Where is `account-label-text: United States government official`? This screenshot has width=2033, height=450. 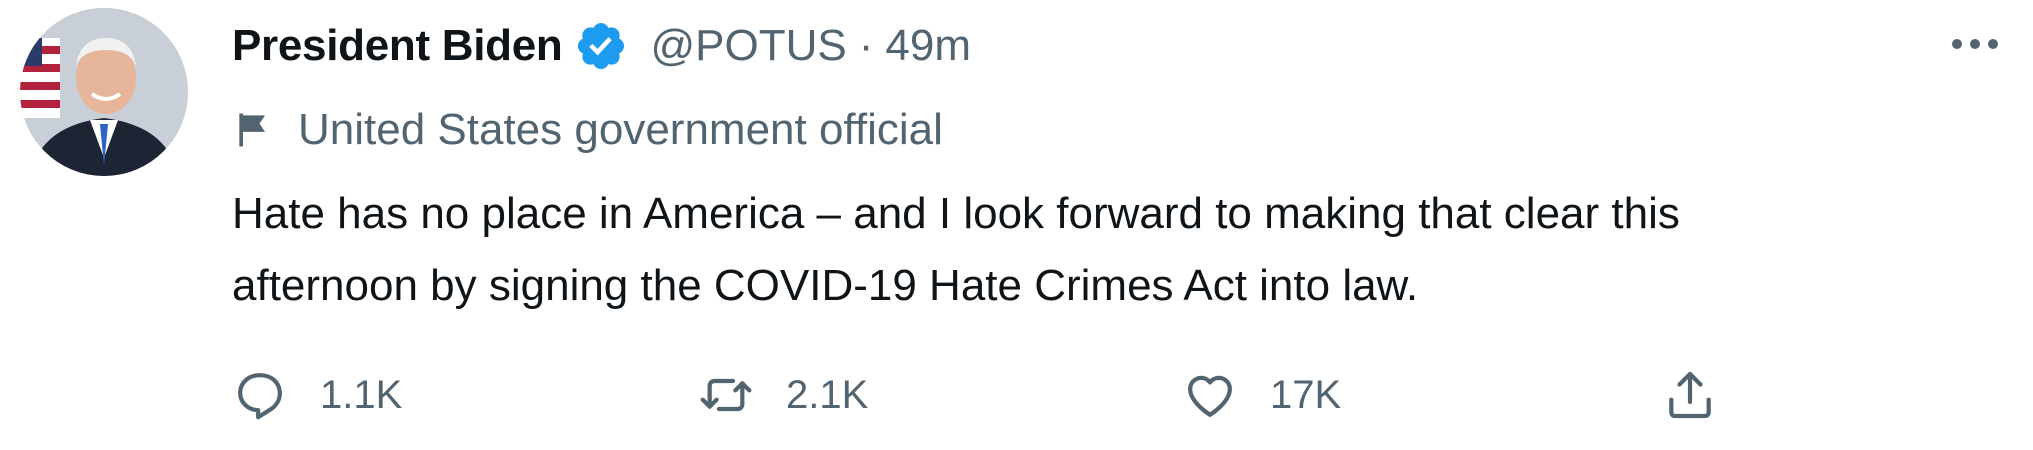 account-label-text: United States government official is located at coordinates (620, 129).